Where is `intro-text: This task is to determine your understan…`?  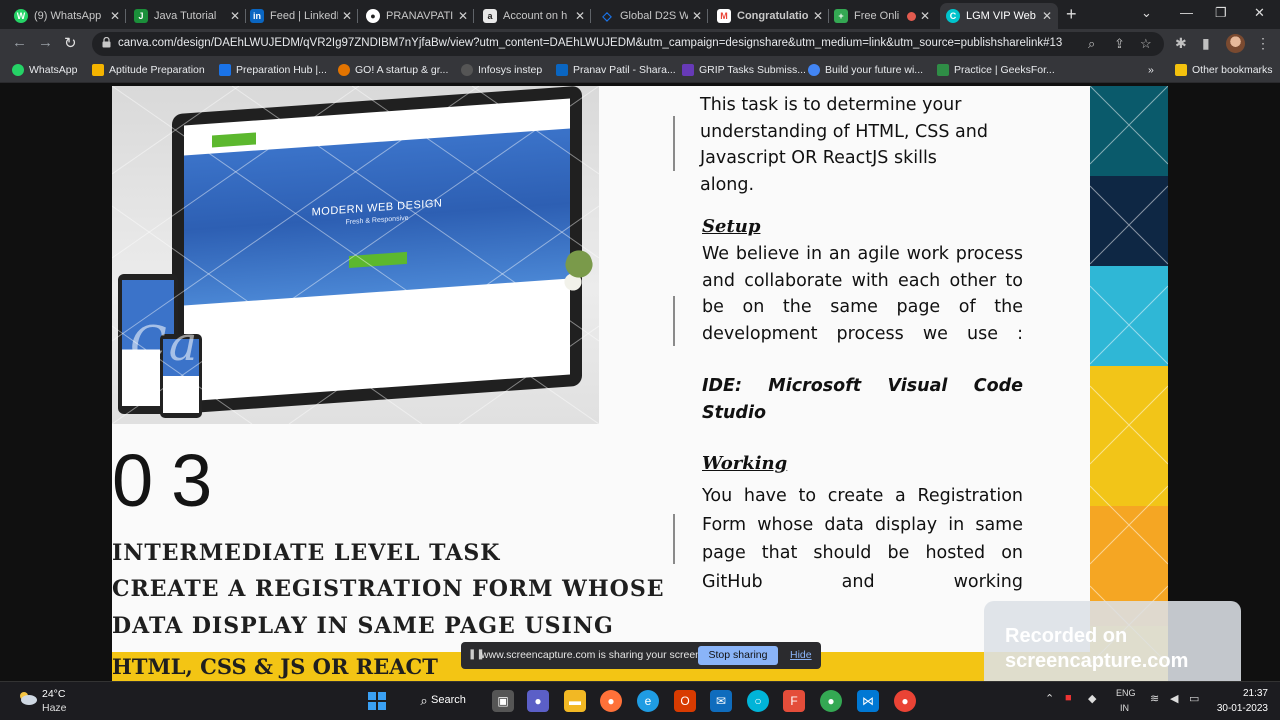
intro-text: This task is to determine your understan… is located at coordinates (844, 145).